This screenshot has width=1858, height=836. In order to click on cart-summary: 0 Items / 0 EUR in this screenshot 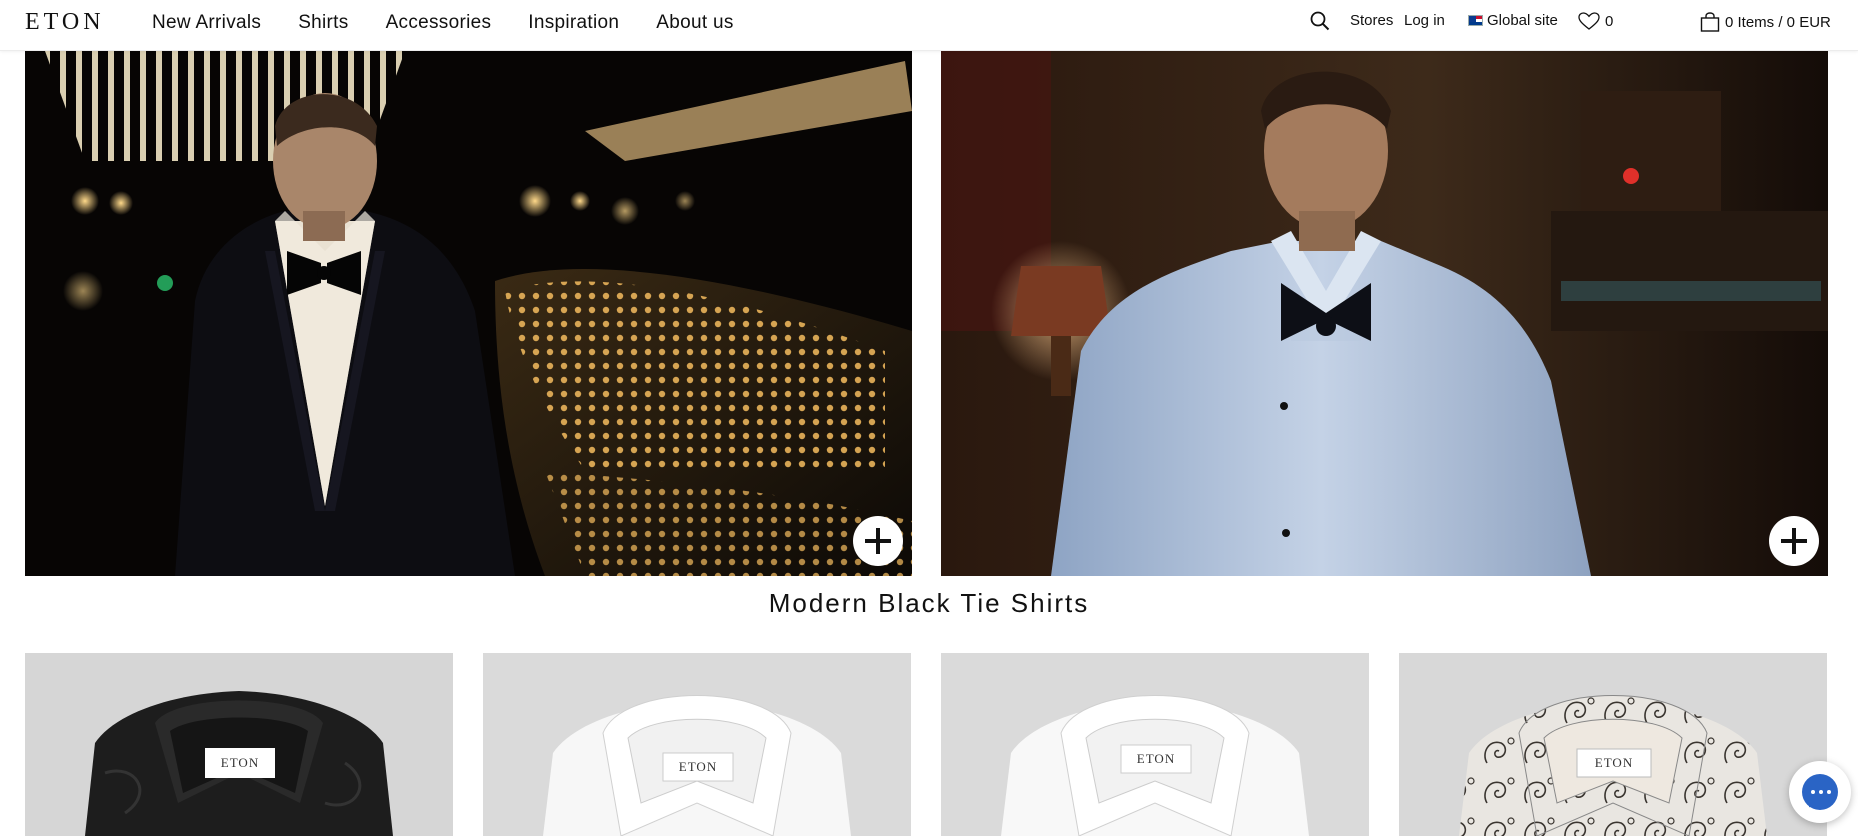, I will do `click(1778, 22)`.